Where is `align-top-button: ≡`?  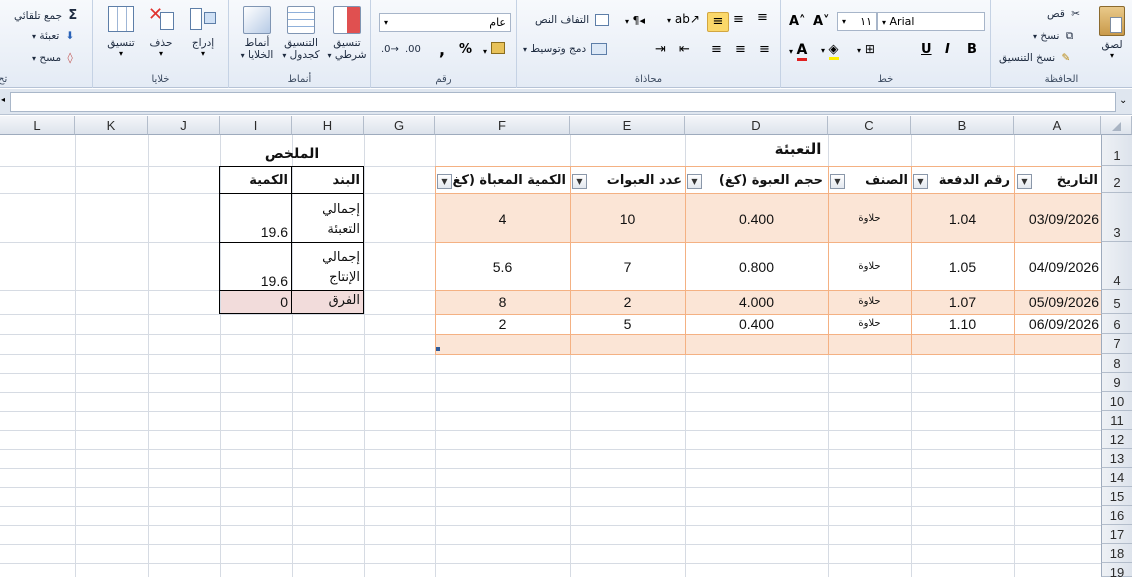
align-top-button: ≡ is located at coordinates (762, 17).